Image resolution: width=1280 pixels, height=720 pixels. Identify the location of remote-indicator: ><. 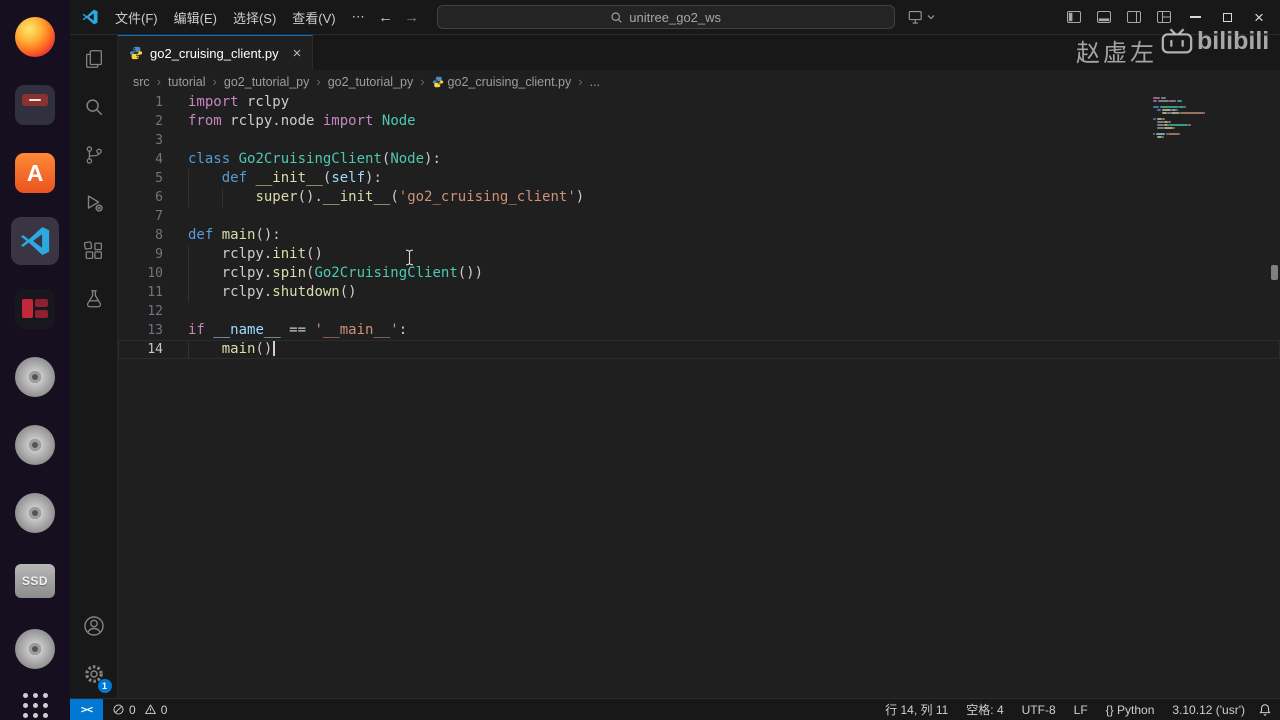
(86, 709).